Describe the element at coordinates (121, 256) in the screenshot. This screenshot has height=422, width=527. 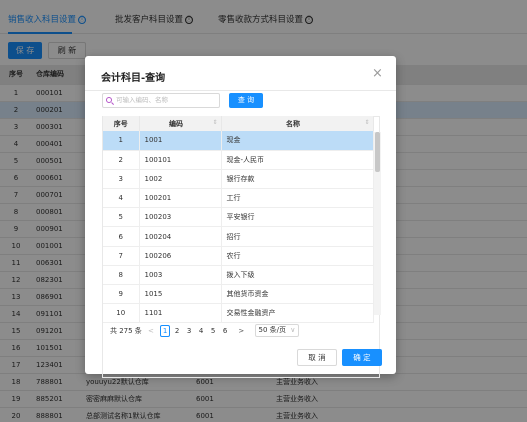
I see `table-cell: 7` at that location.